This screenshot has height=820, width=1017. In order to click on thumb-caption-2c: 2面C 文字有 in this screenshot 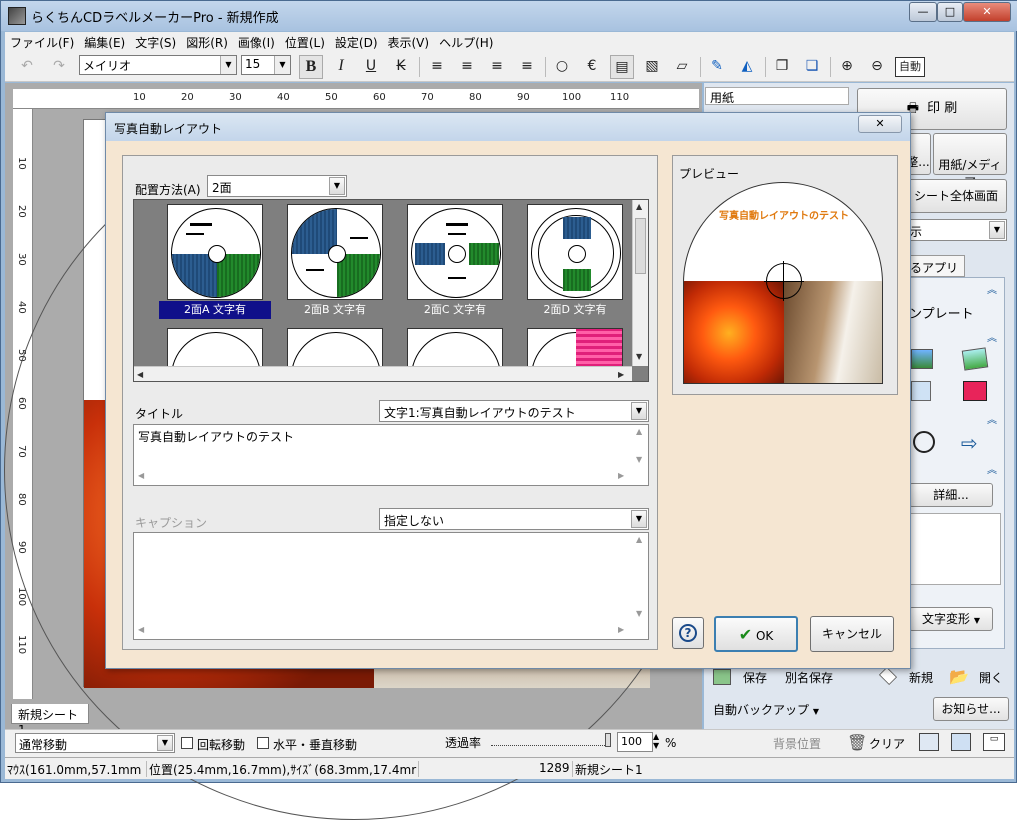, I will do `click(455, 310)`.